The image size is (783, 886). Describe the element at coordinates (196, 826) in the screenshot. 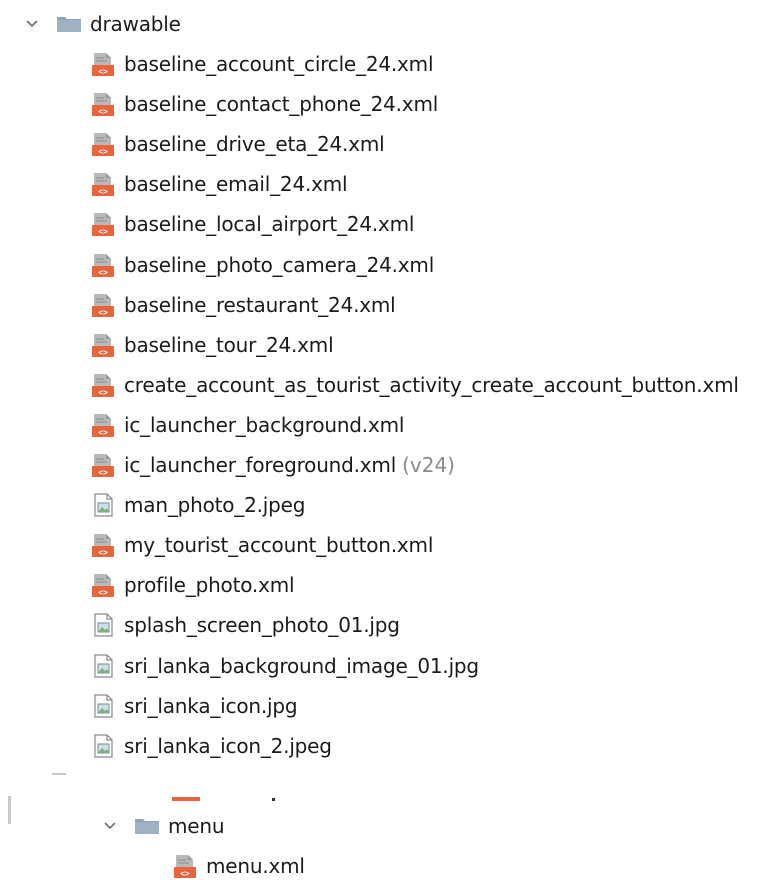

I see `folder-label: menu` at that location.